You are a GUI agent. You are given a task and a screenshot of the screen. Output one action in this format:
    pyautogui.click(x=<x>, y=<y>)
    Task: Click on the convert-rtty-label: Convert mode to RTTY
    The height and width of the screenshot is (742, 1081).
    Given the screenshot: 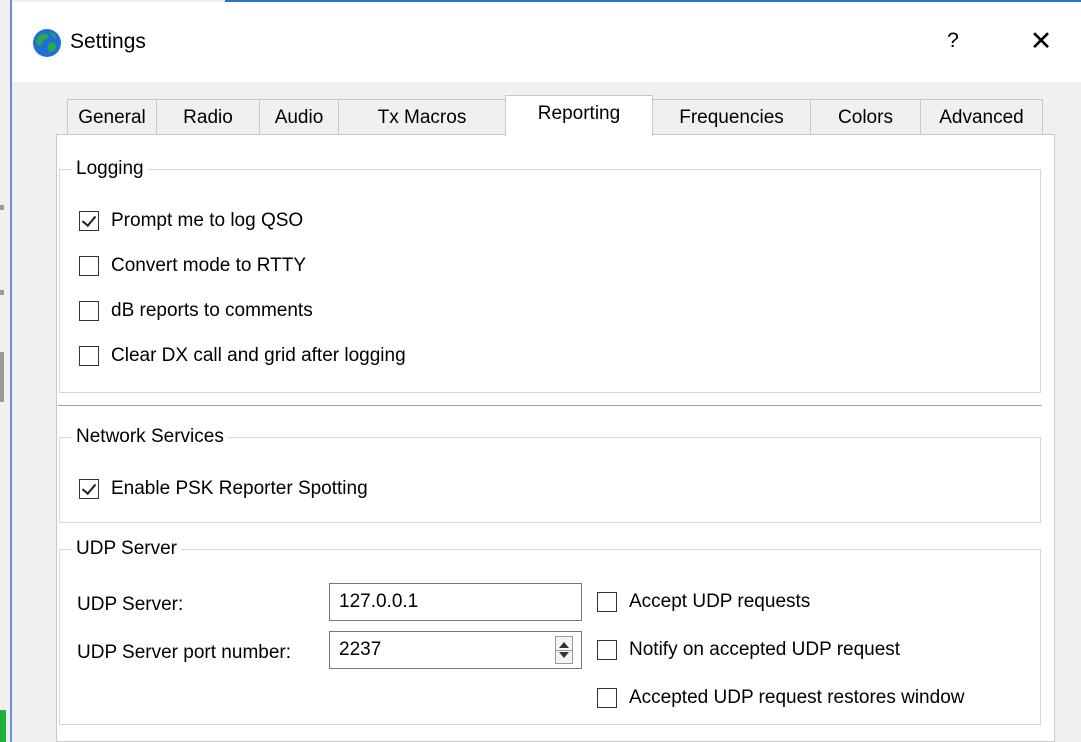 What is the action you would take?
    pyautogui.click(x=209, y=265)
    